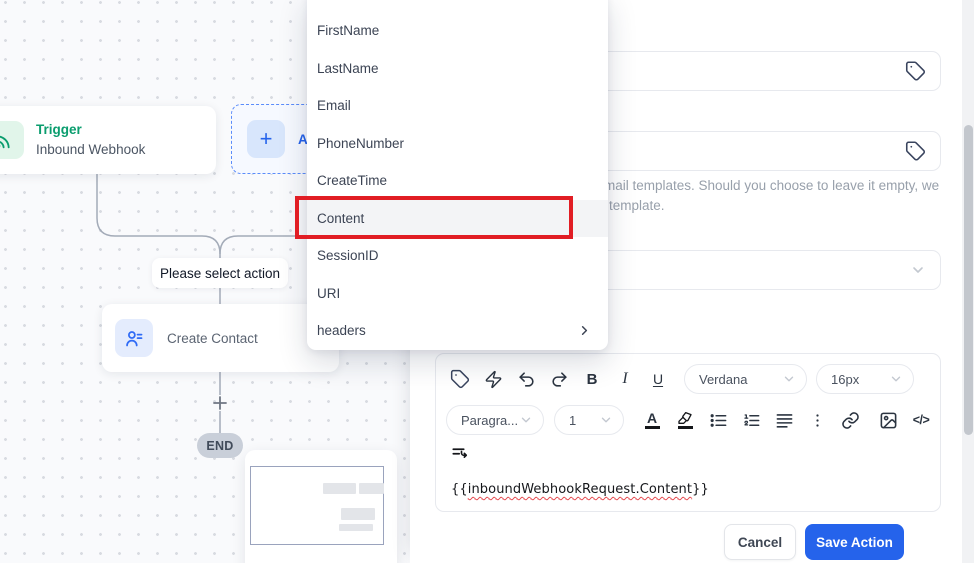 The image size is (974, 563). I want to click on italic-button: I, so click(625, 379).